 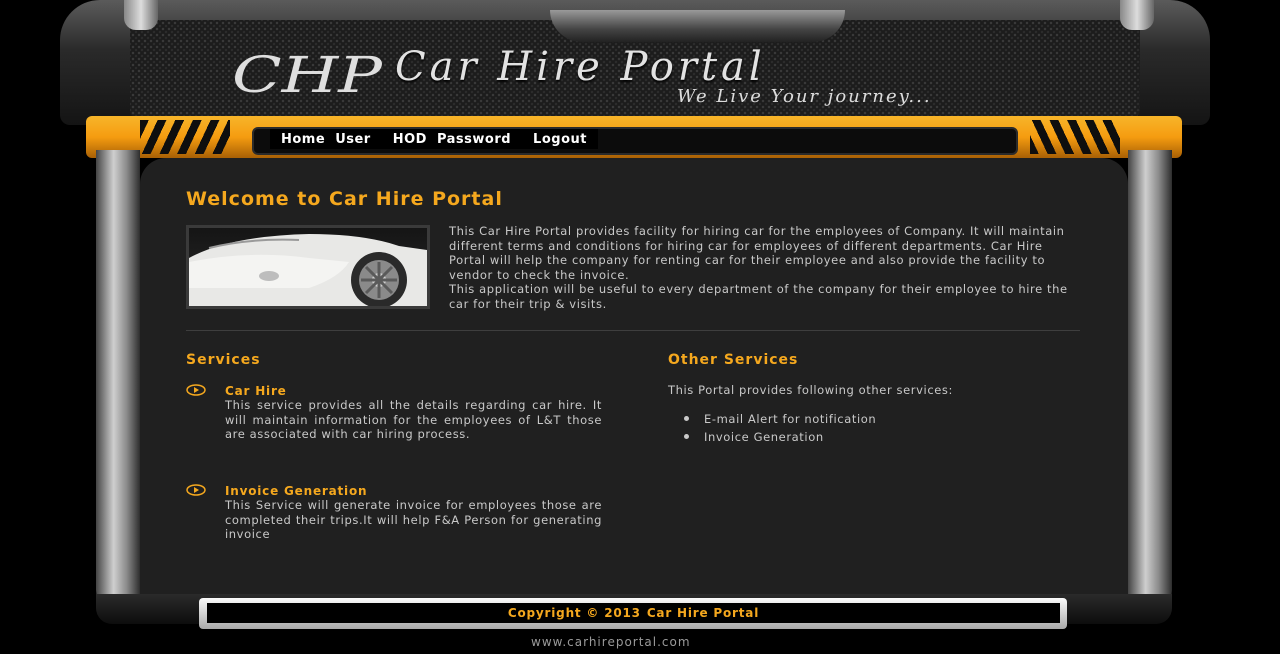 I want to click on frame-right-pillar, so click(x=1150, y=380).